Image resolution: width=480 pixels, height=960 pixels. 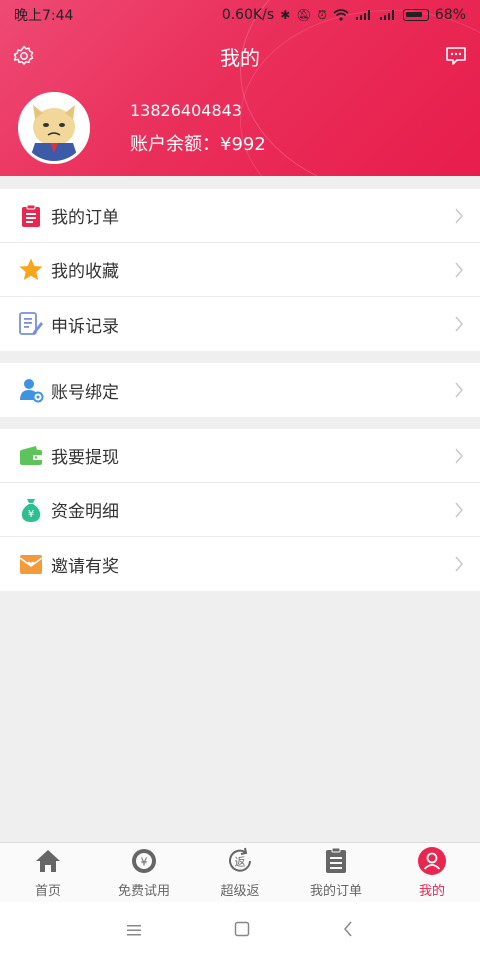 I want to click on back-icon, so click(x=348, y=929).